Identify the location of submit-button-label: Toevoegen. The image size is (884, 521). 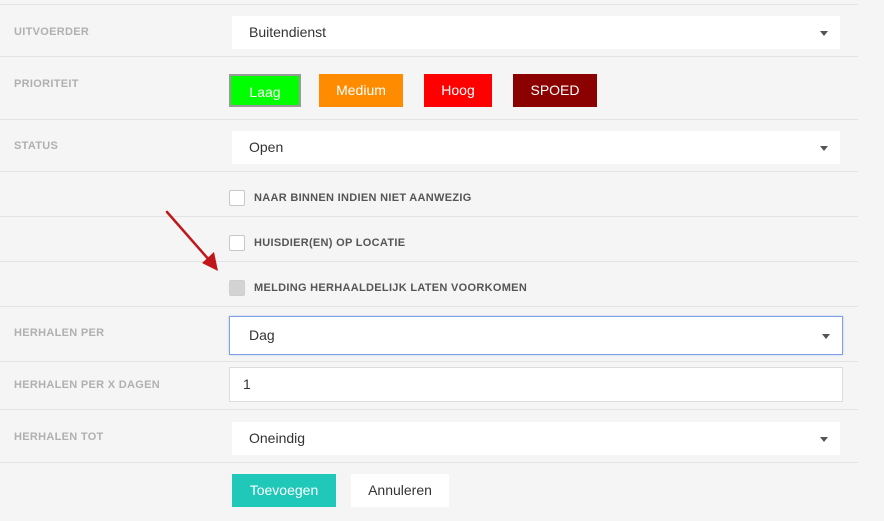
(284, 490).